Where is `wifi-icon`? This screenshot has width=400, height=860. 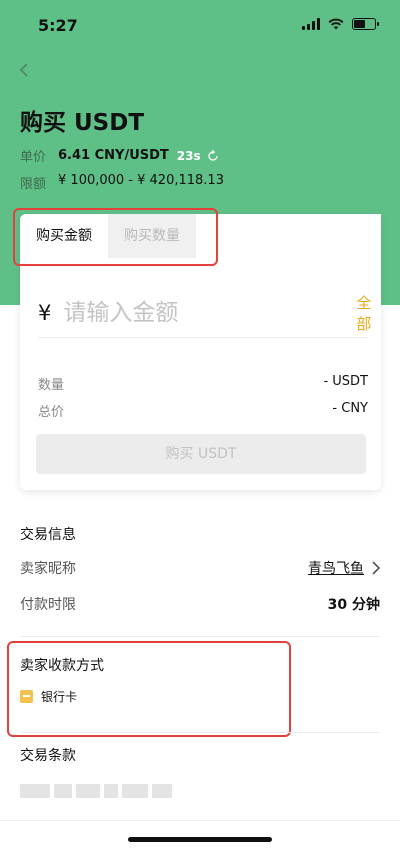 wifi-icon is located at coordinates (336, 24).